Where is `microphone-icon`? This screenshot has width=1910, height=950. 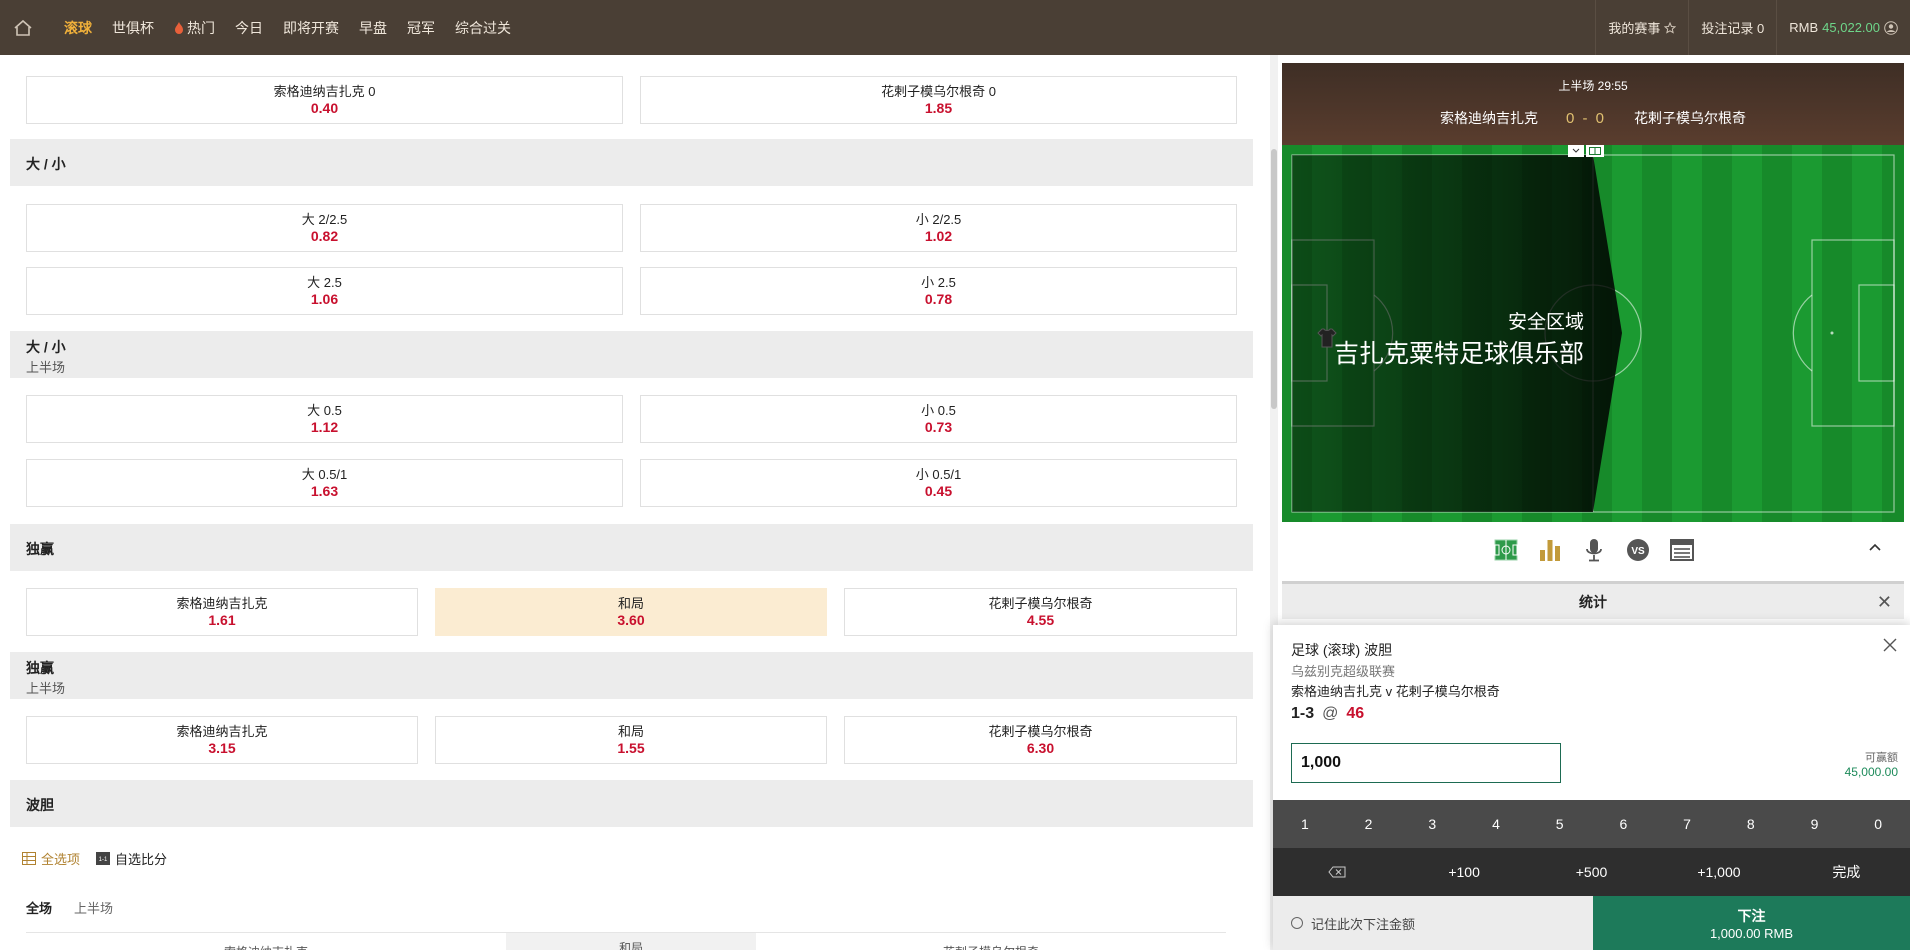
microphone-icon is located at coordinates (1594, 550).